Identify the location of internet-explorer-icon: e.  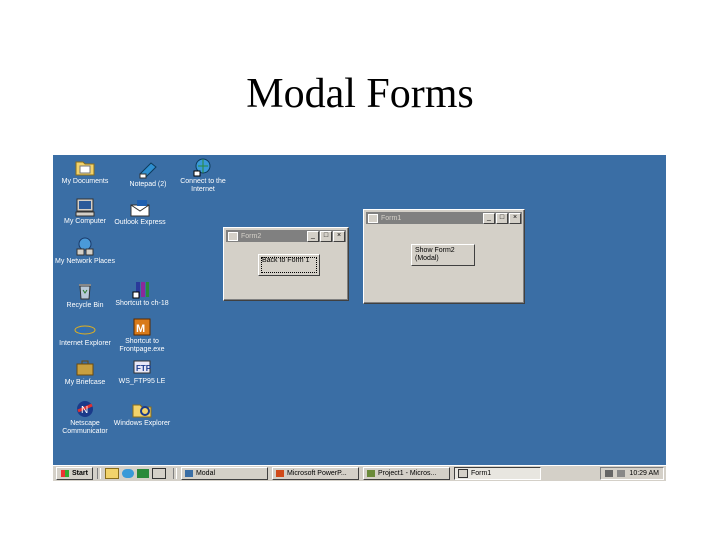
(85, 329).